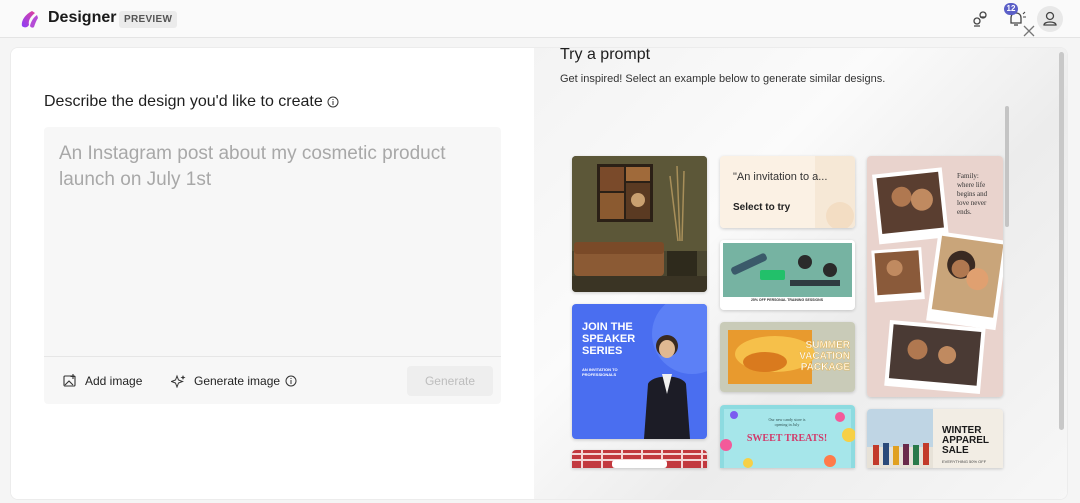 This screenshot has height=503, width=1080. I want to click on generate-button: Generate, so click(450, 381).